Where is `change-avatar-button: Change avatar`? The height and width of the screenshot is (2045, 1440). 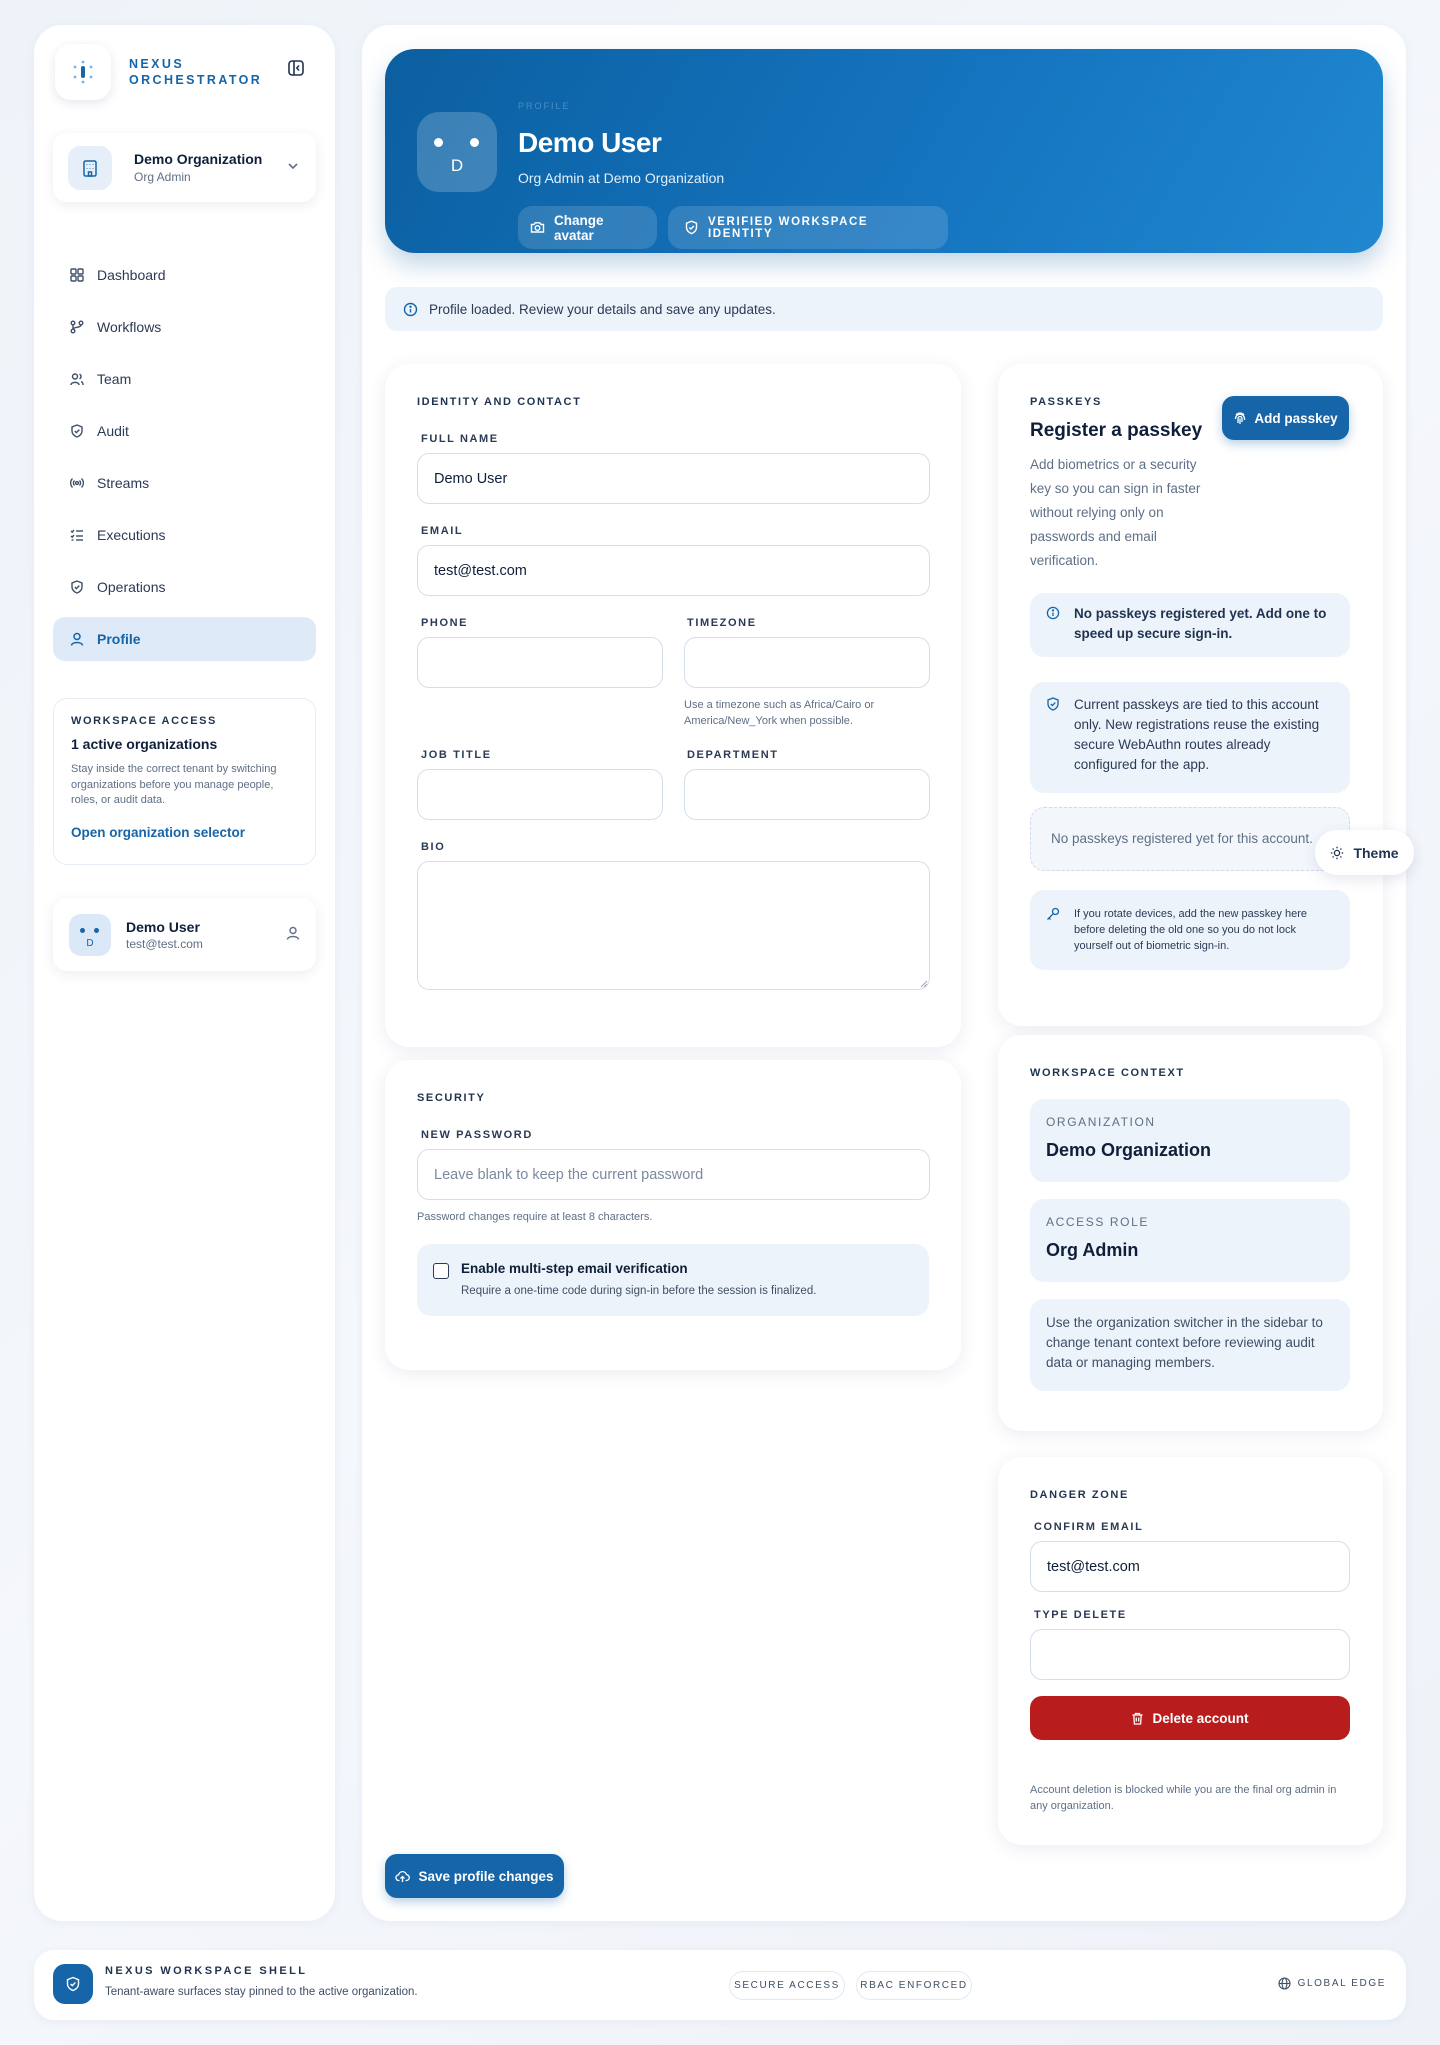
change-avatar-button: Change avatar is located at coordinates (587, 227).